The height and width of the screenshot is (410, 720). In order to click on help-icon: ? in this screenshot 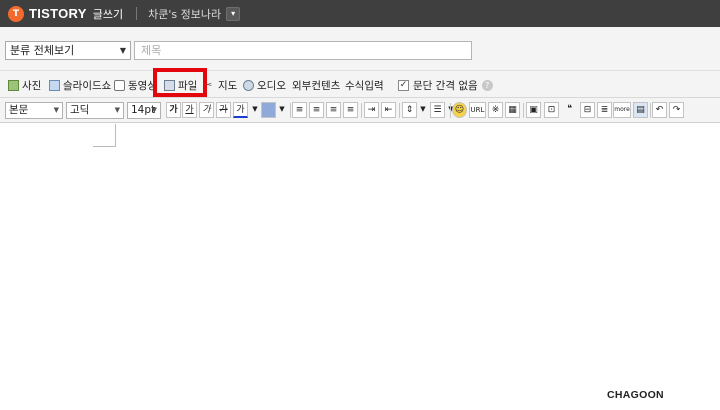, I will do `click(487, 85)`.